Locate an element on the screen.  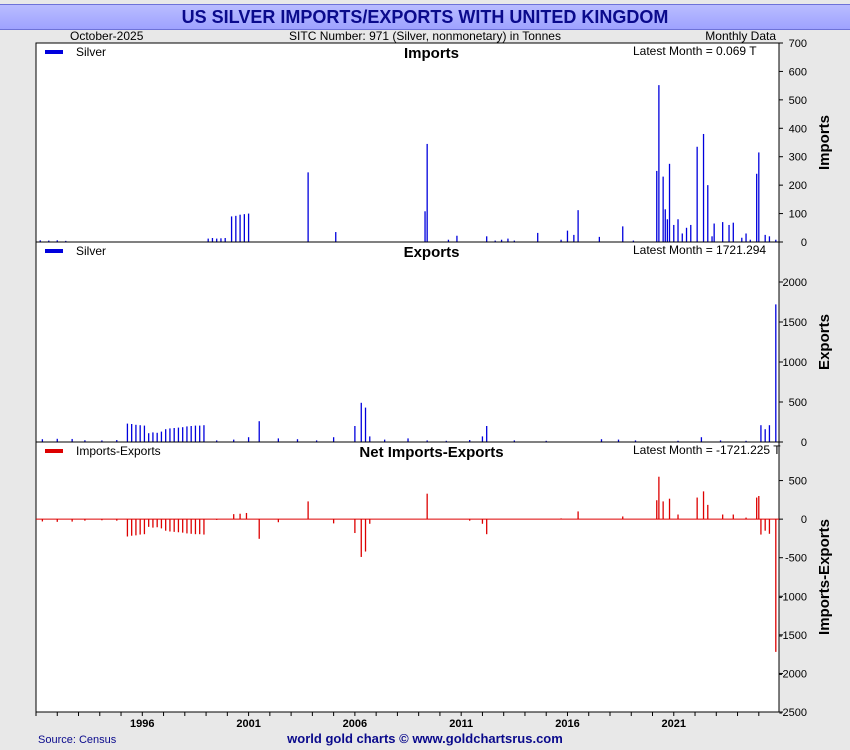
y-tick-label: 1000 is located at coordinates (795, 363).